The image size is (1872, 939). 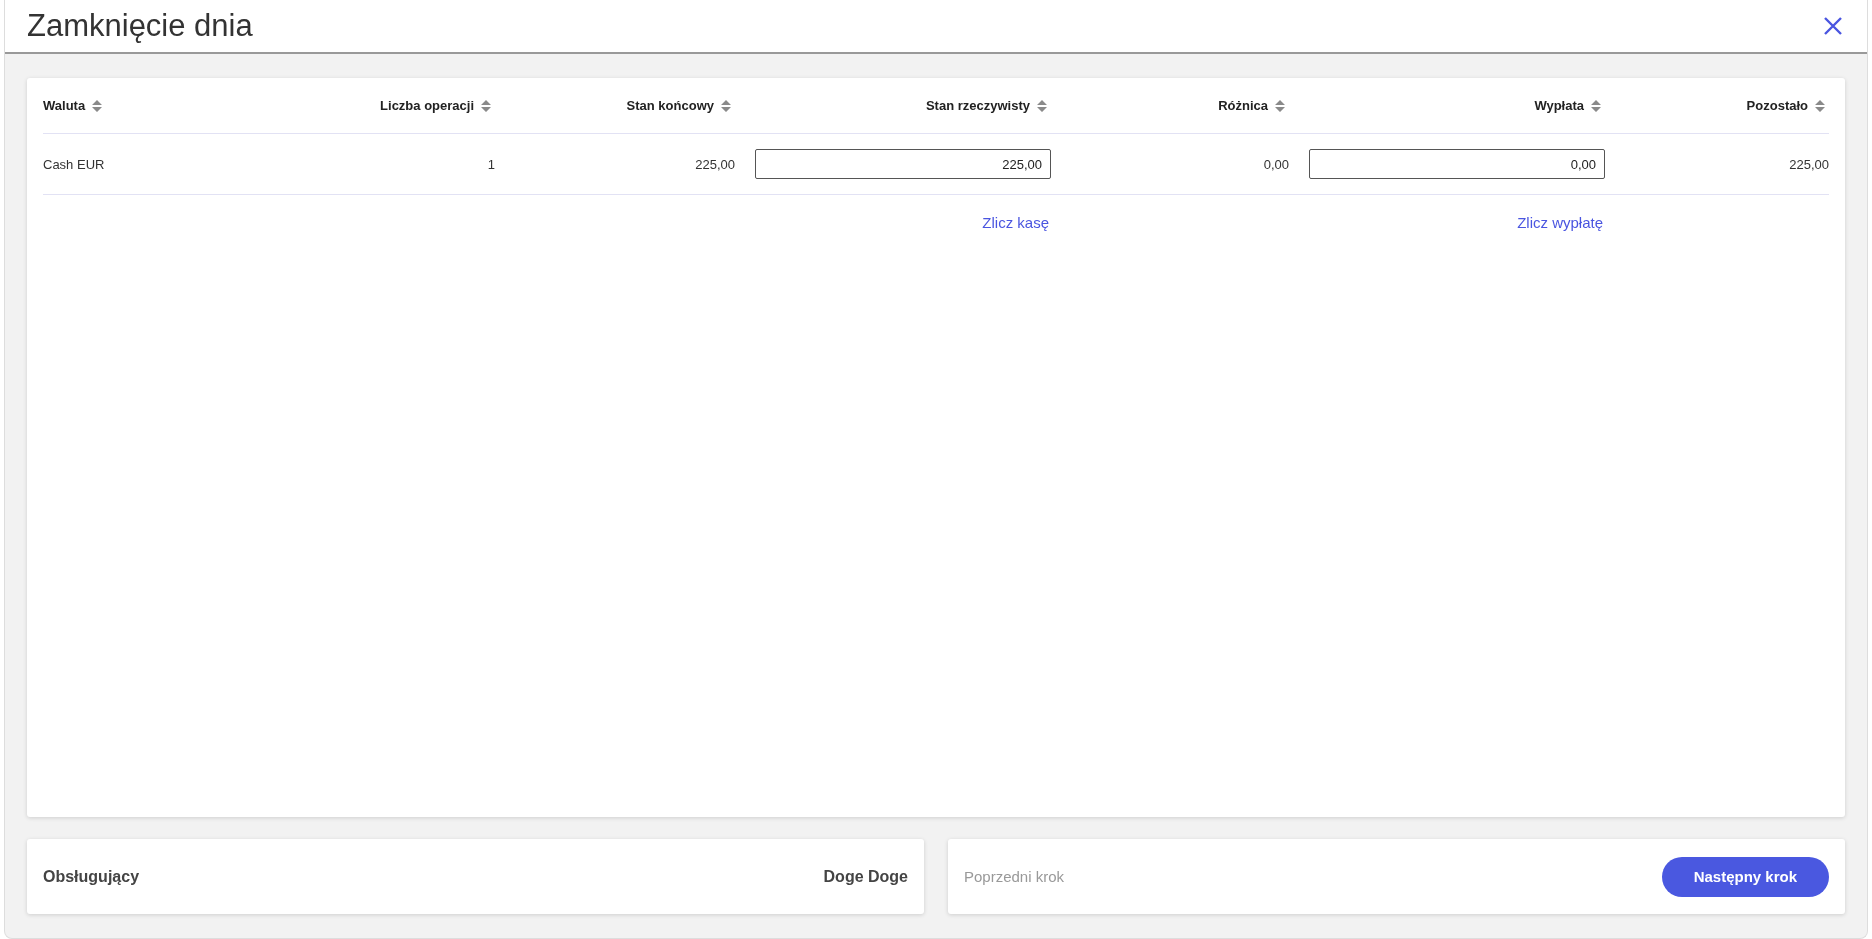 What do you see at coordinates (435, 105) in the screenshot?
I see `column-header: Liczba operacji` at bounding box center [435, 105].